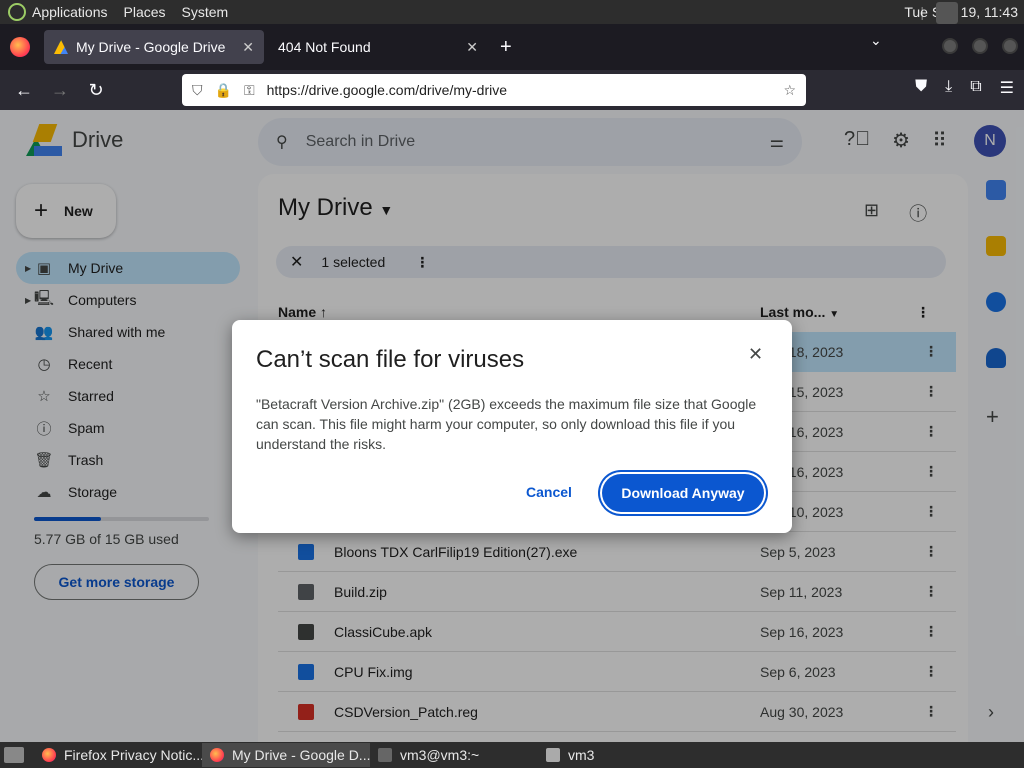 The height and width of the screenshot is (768, 1024). Describe the element at coordinates (506, 47) in the screenshot. I see `new-tab-icon: +` at that location.